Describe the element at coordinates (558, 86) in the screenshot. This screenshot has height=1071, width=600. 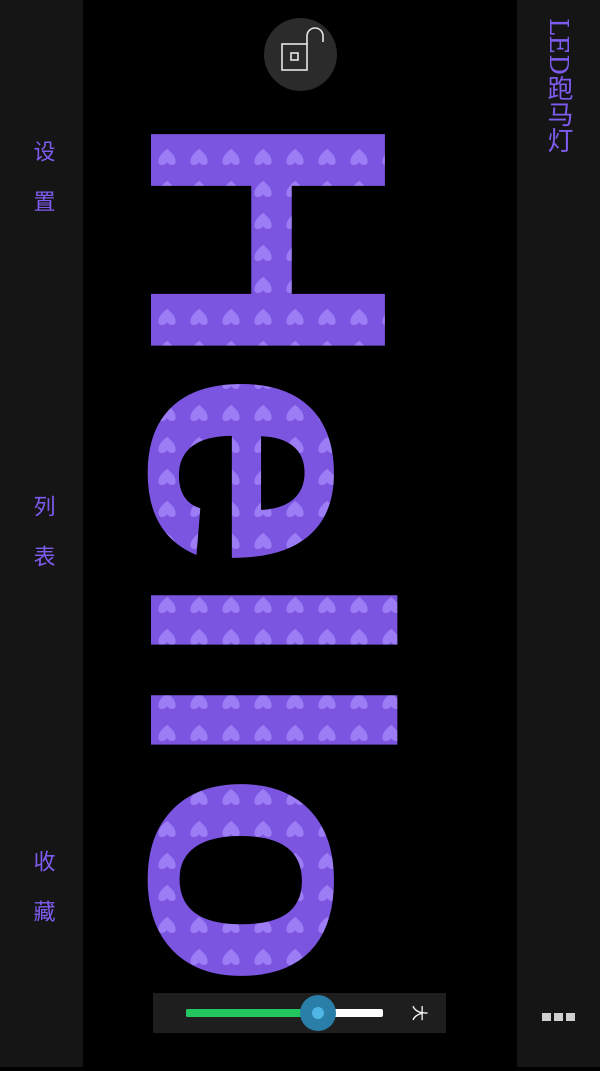
I see `app-title: LED跑马灯` at that location.